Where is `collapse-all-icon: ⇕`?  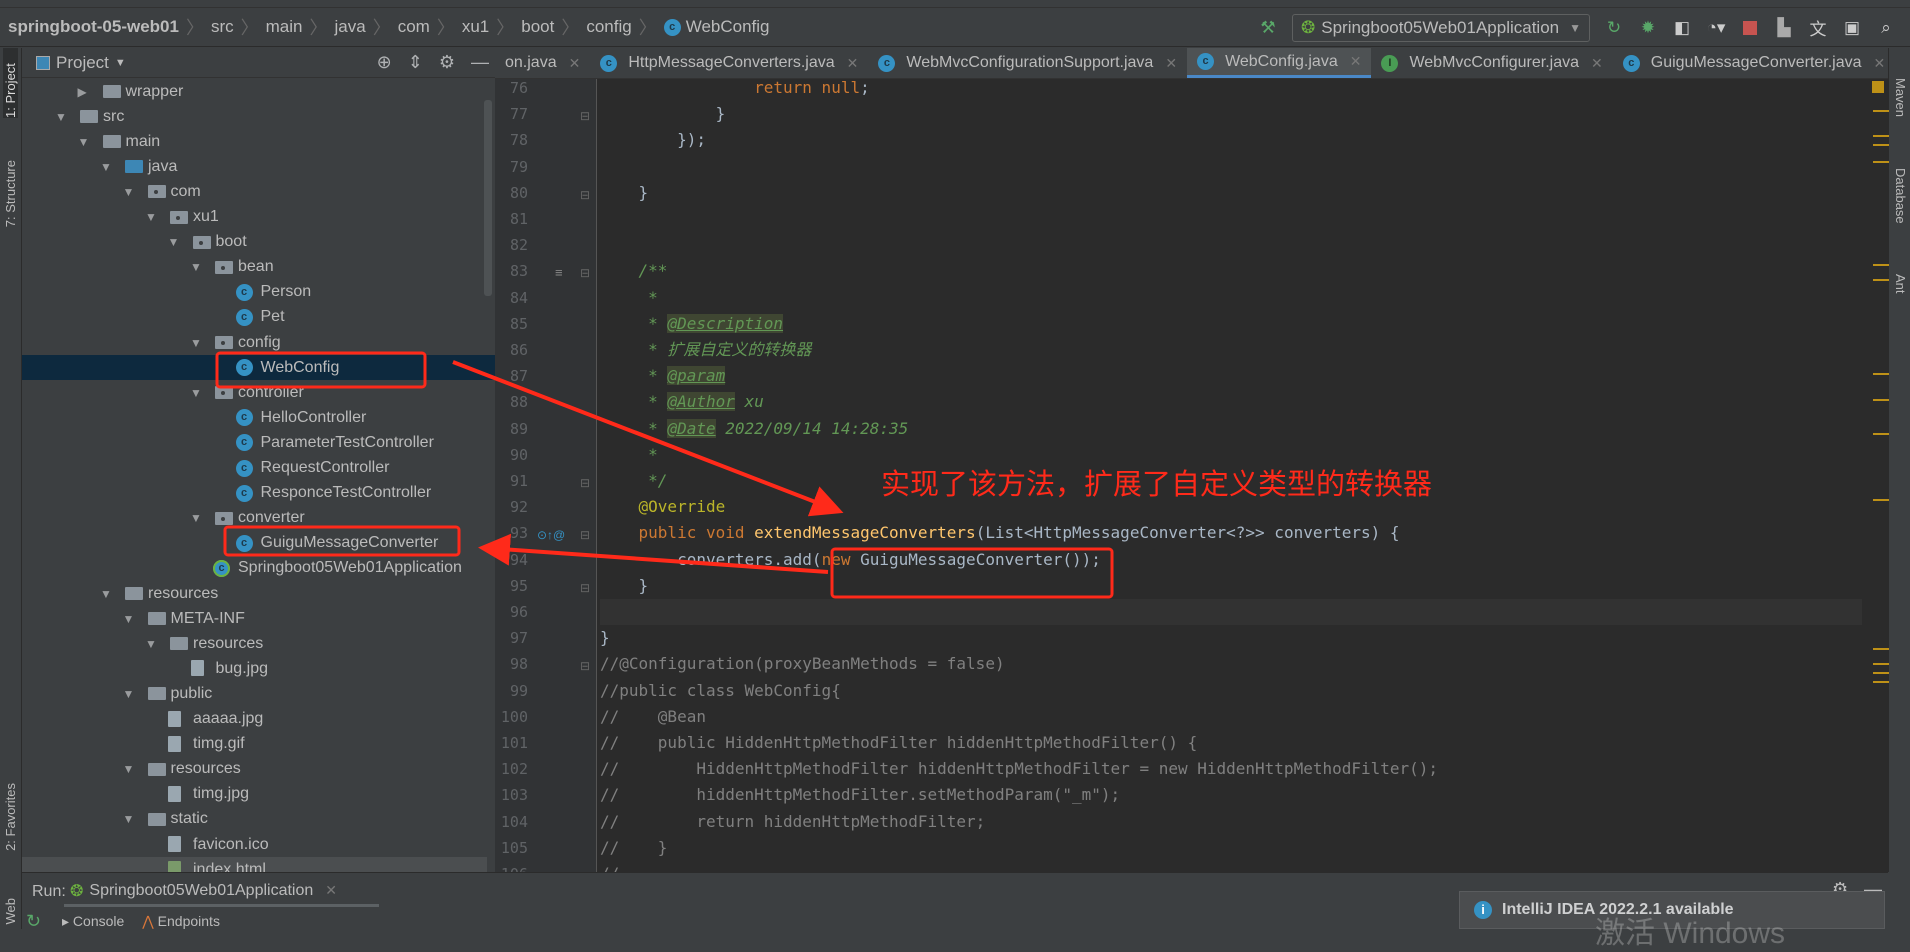
collapse-all-icon: ⇕ is located at coordinates (415, 62).